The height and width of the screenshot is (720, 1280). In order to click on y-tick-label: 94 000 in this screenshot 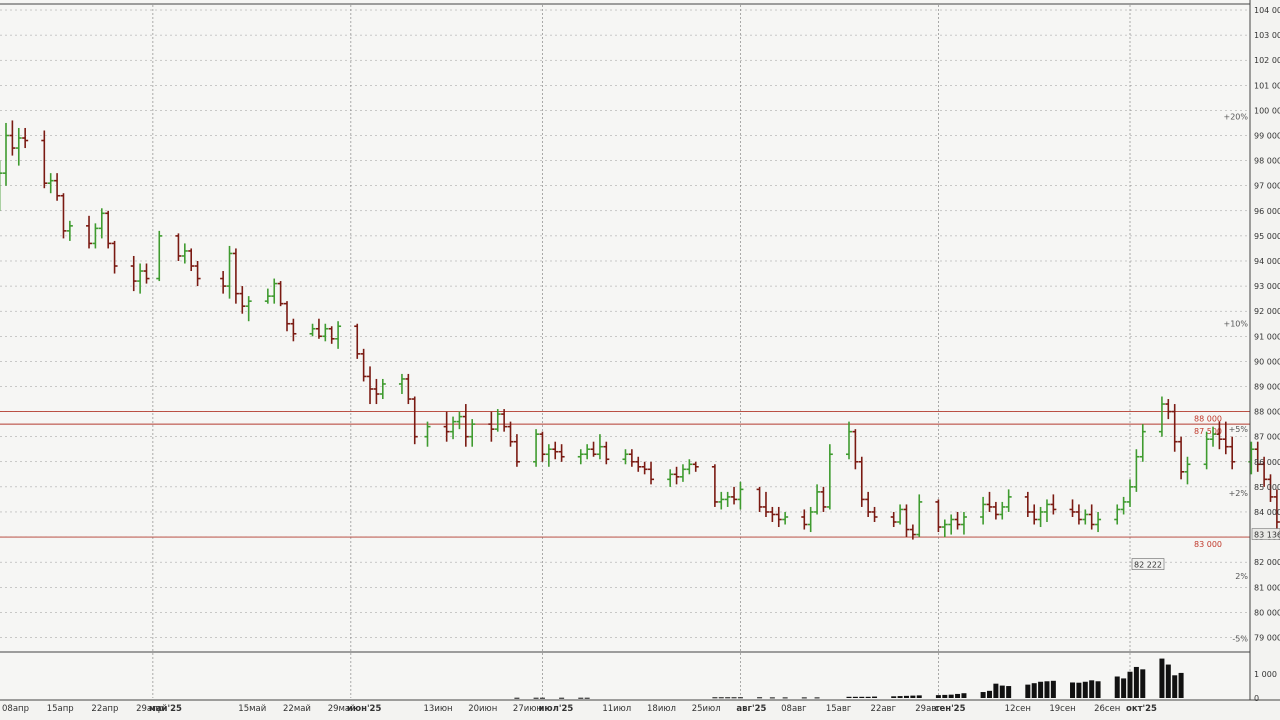, I will do `click(1267, 261)`.